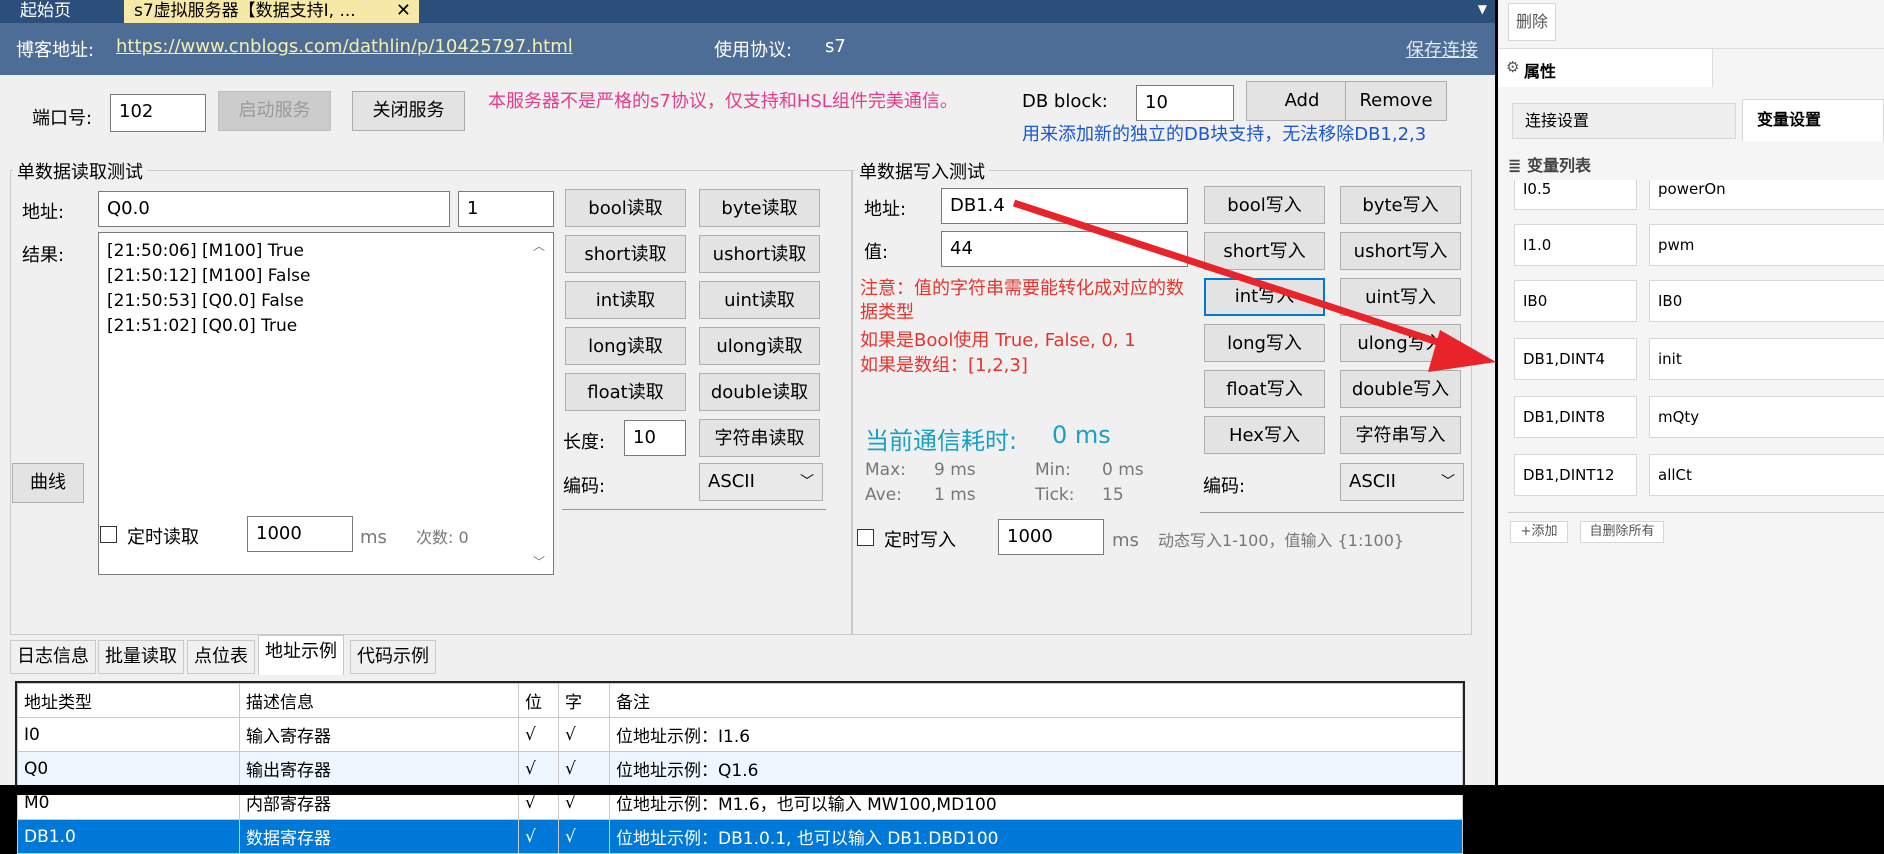  I want to click on delete-all-button: 自删除所有, so click(1622, 532).